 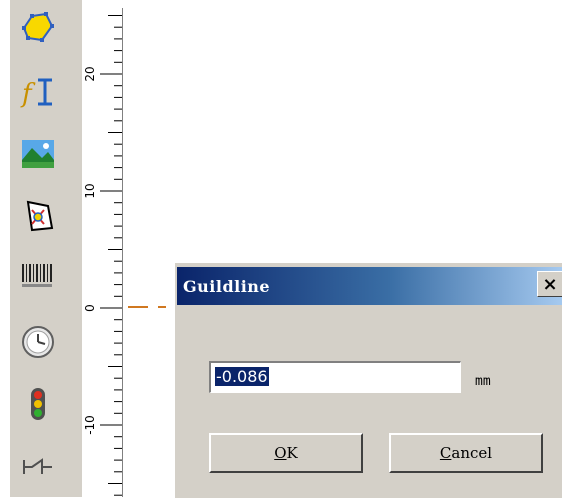 I want to click on svg-text: f, so click(x=28, y=94).